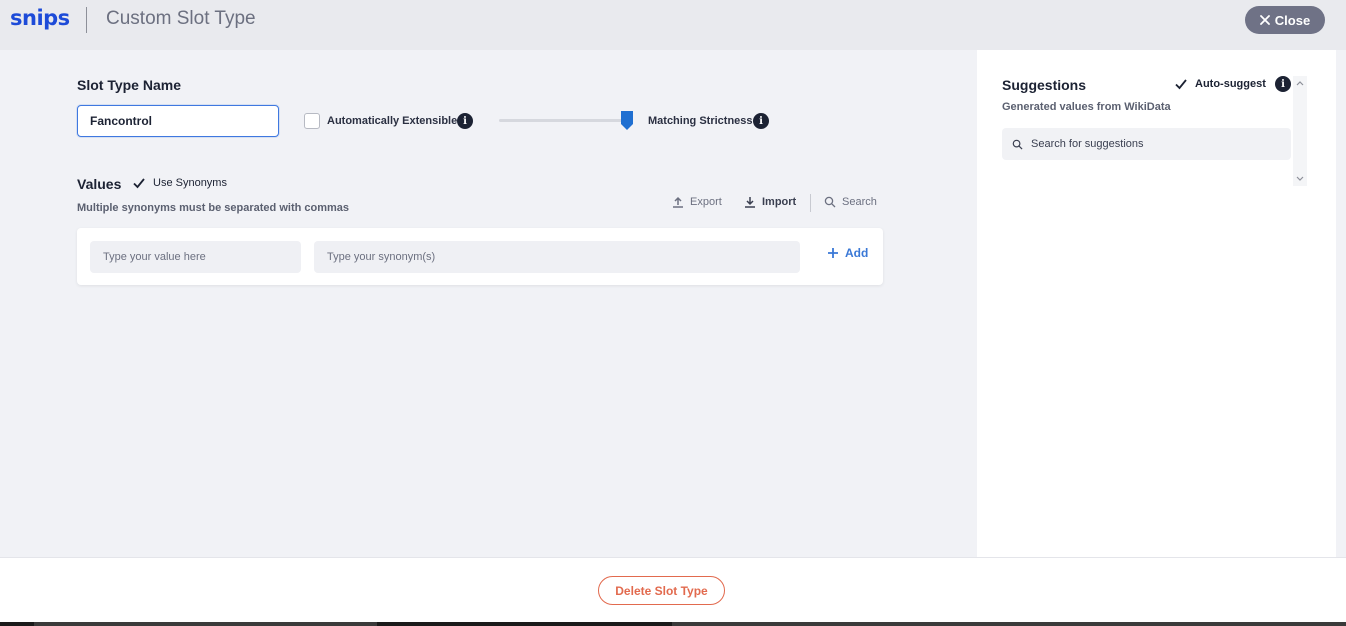 The height and width of the screenshot is (626, 1346). What do you see at coordinates (99, 184) in the screenshot?
I see `values-heading: Values` at bounding box center [99, 184].